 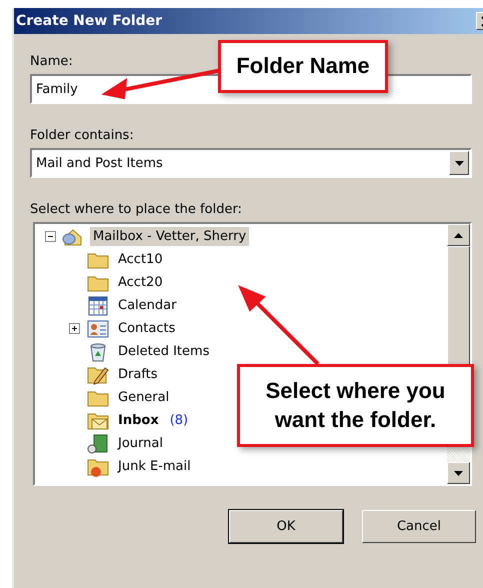 What do you see at coordinates (251, 163) in the screenshot?
I see `folder-type-dropdown: Mail and Post Items` at bounding box center [251, 163].